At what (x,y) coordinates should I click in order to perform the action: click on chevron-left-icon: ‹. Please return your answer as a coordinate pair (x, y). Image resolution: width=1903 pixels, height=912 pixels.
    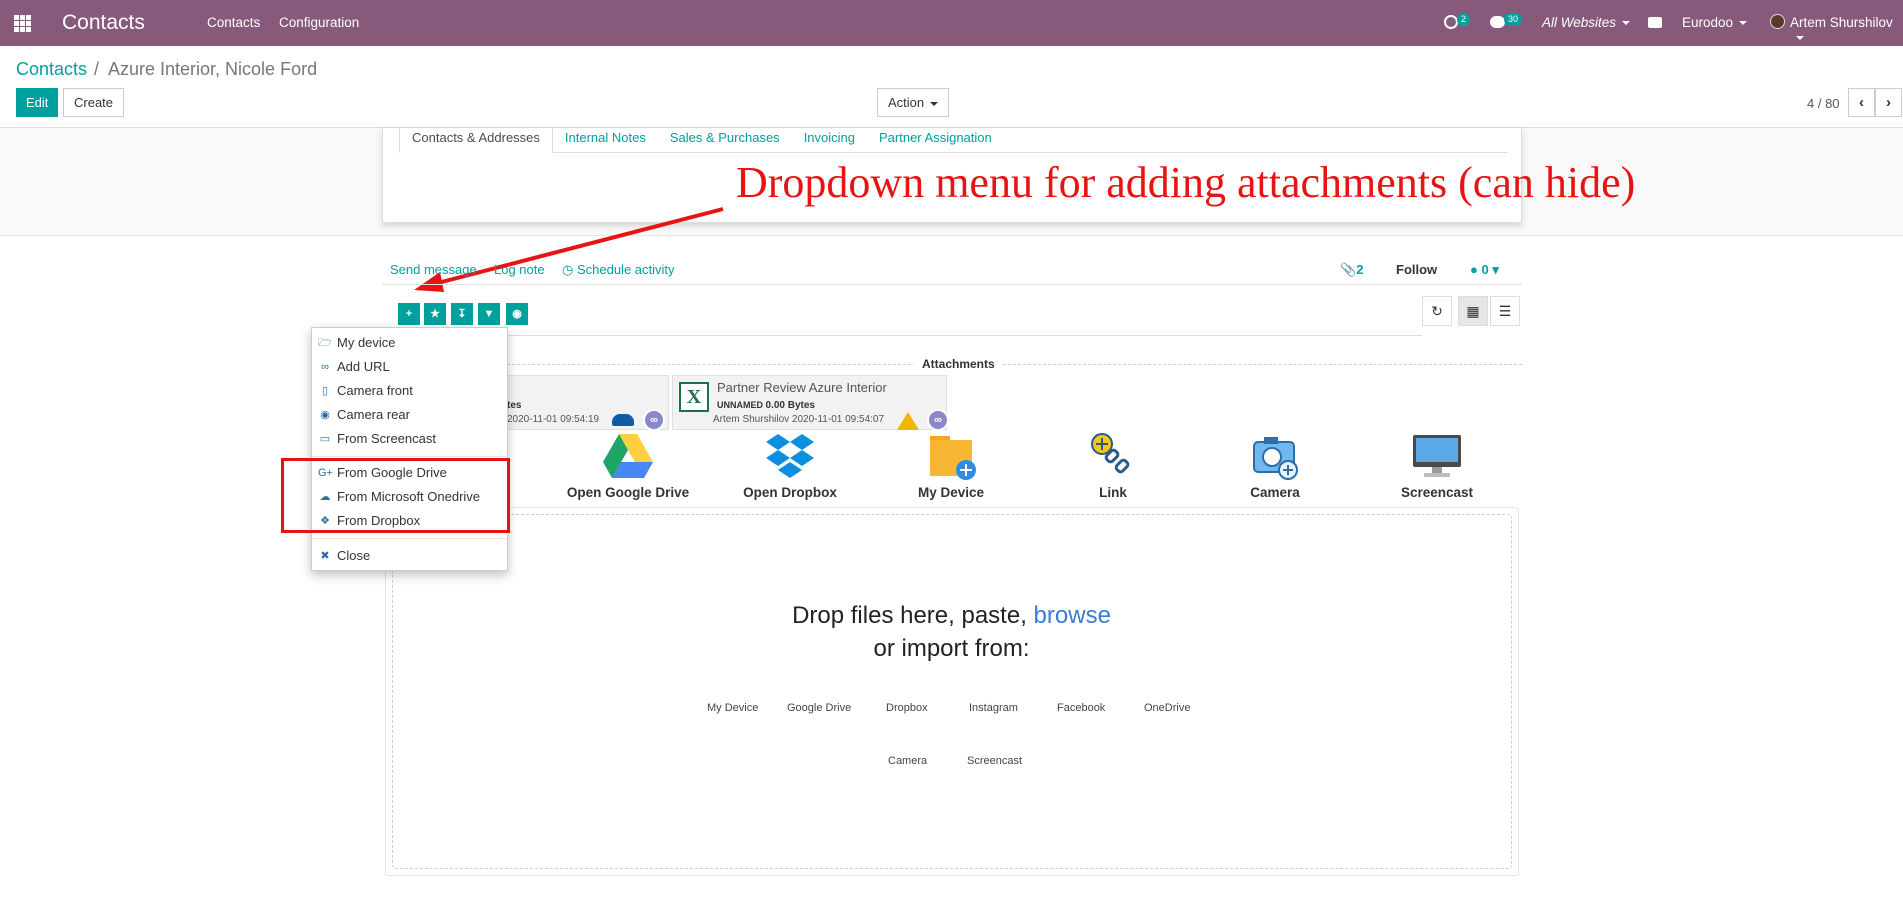
    Looking at the image, I should click on (1861, 102).